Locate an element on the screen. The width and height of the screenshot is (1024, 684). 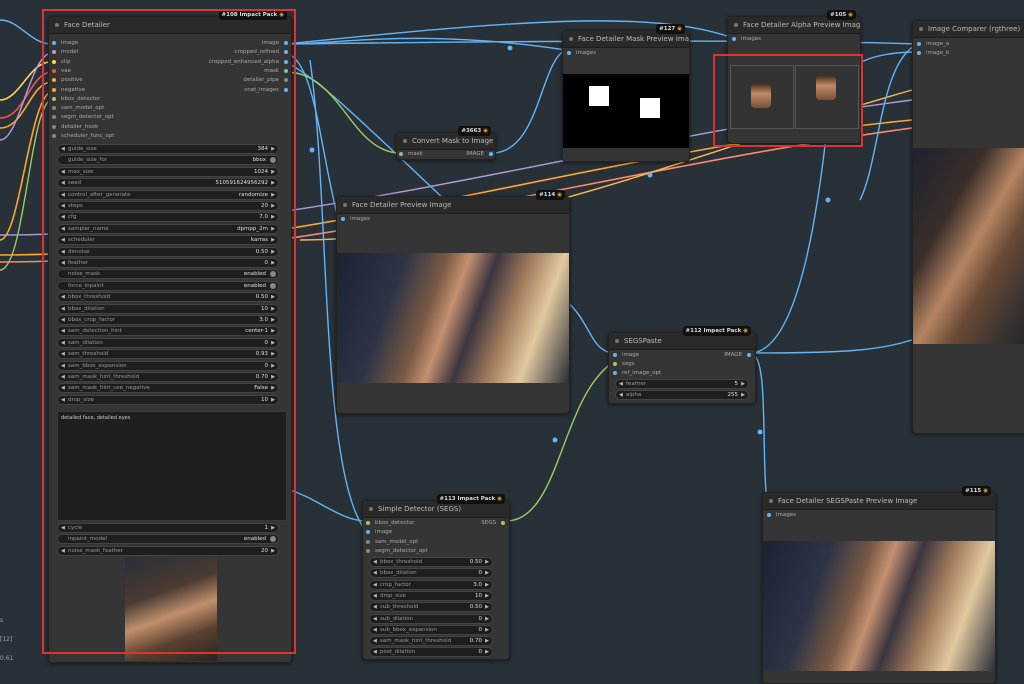
sd-widget-post-dilation: ◀ post_dilation 0 ▶ is located at coordinates (431, 652).